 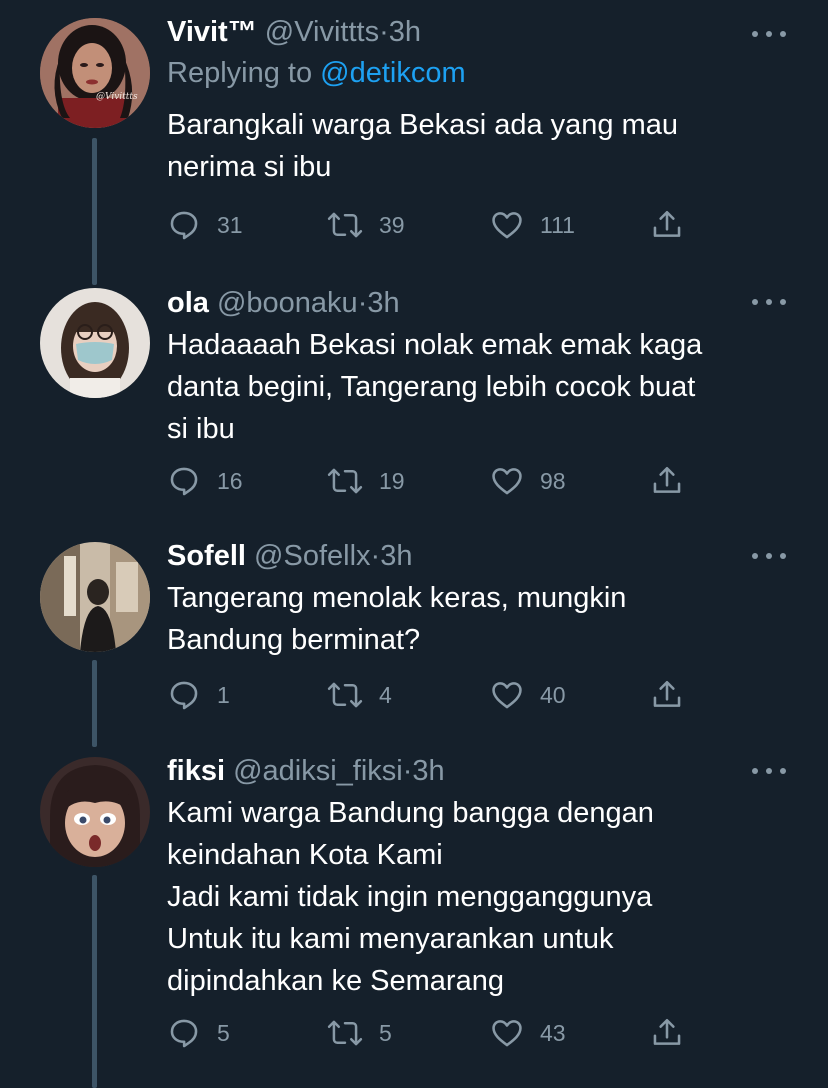 What do you see at coordinates (249, 167) in the screenshot?
I see `tweet-text-line: nerima si ibu` at bounding box center [249, 167].